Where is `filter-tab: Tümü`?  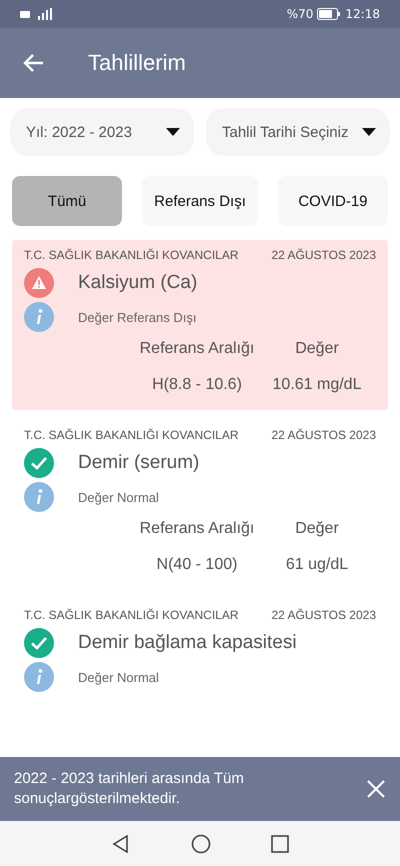 filter-tab: Tümü is located at coordinates (67, 201).